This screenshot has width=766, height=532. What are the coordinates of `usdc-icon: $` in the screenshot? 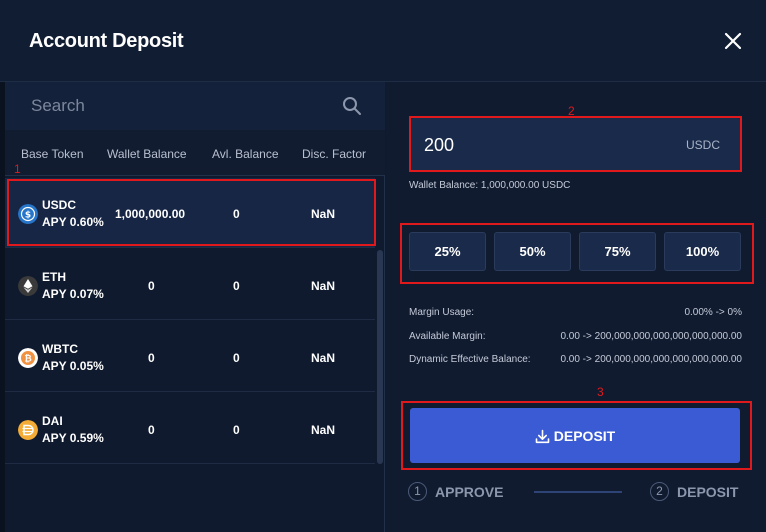 It's located at (28, 214).